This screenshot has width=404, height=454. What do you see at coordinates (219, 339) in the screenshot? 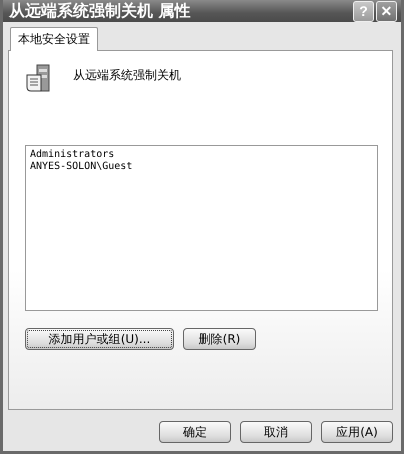
I see `remove-button: 删除(R)` at bounding box center [219, 339].